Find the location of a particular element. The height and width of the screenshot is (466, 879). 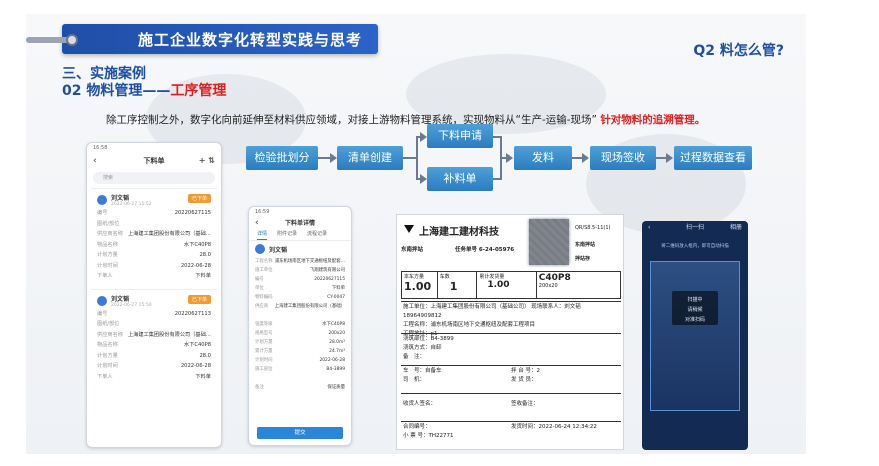

row-value: 上海建工集团股份有限公司（基础） is located at coordinates (309, 306).